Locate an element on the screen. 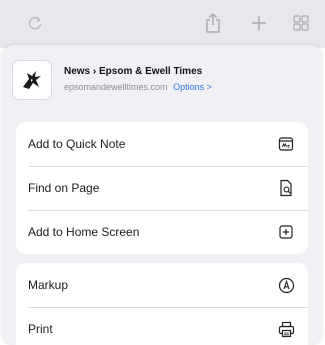  site-title: News › Epsom & Ewell Times is located at coordinates (133, 71).